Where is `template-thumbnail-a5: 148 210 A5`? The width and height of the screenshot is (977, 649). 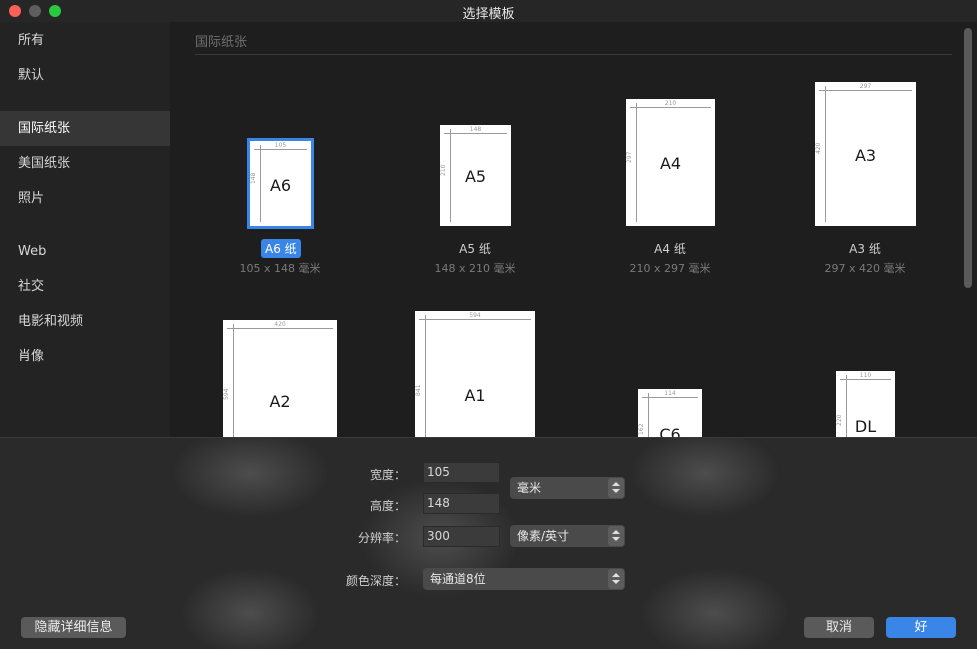
template-thumbnail-a5: 148 210 A5 is located at coordinates (475, 175).